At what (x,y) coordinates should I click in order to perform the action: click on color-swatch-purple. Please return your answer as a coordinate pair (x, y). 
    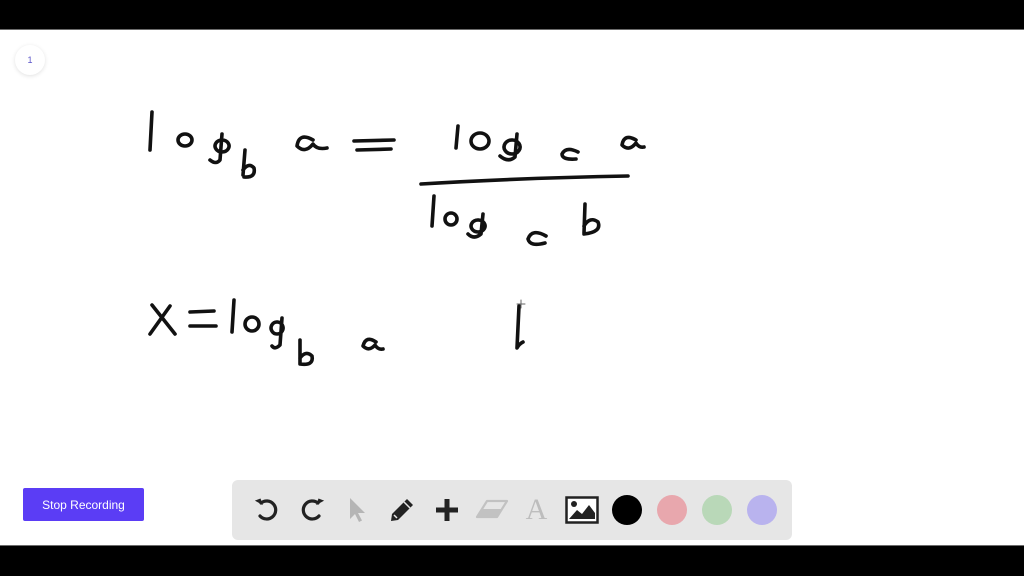
    Looking at the image, I should click on (761, 510).